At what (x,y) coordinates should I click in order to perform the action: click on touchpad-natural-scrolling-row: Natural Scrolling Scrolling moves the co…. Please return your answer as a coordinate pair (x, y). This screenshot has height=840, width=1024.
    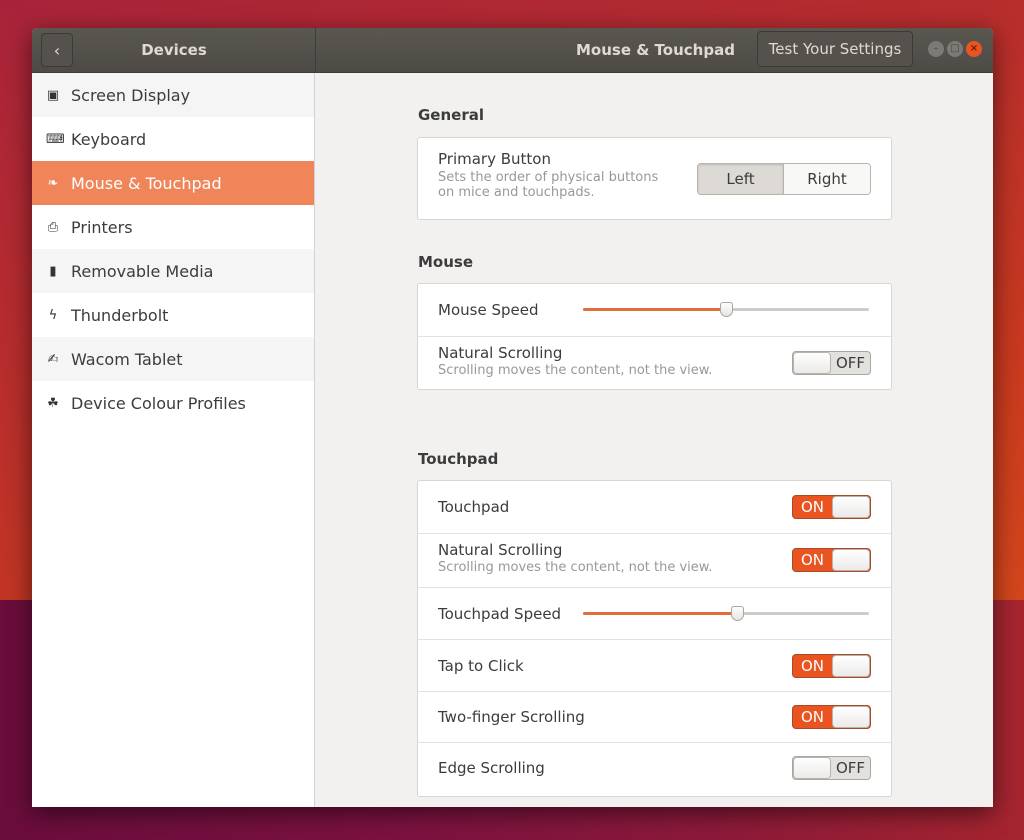
    Looking at the image, I should click on (654, 560).